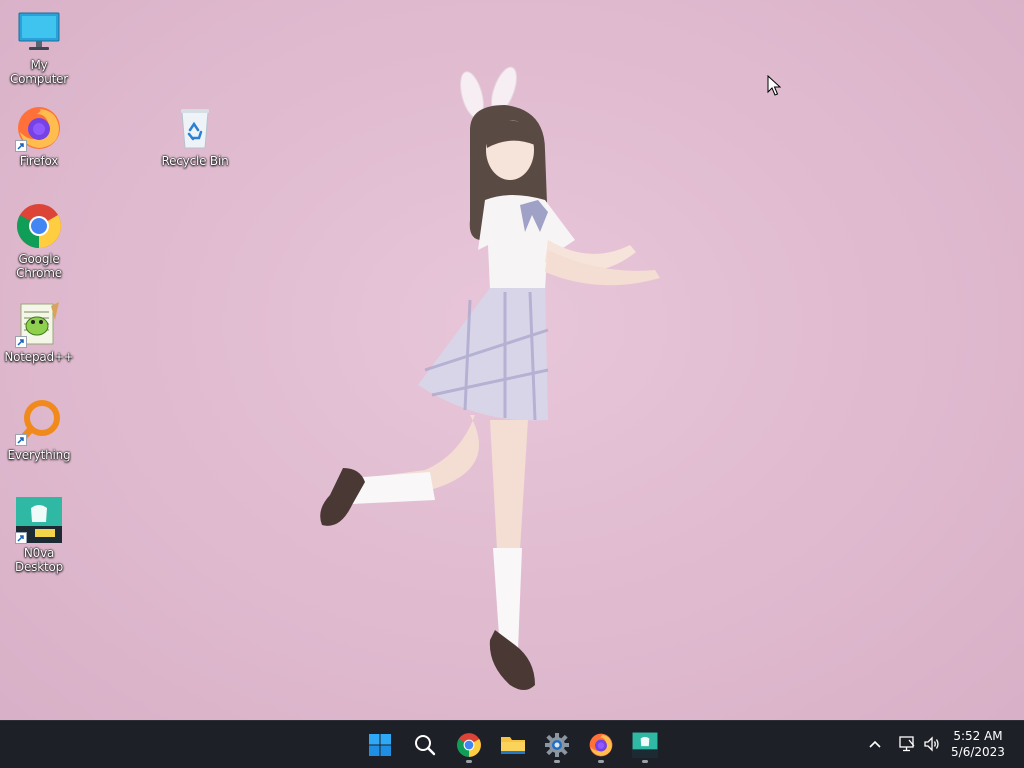 The height and width of the screenshot is (768, 1024). I want to click on search-button, so click(425, 745).